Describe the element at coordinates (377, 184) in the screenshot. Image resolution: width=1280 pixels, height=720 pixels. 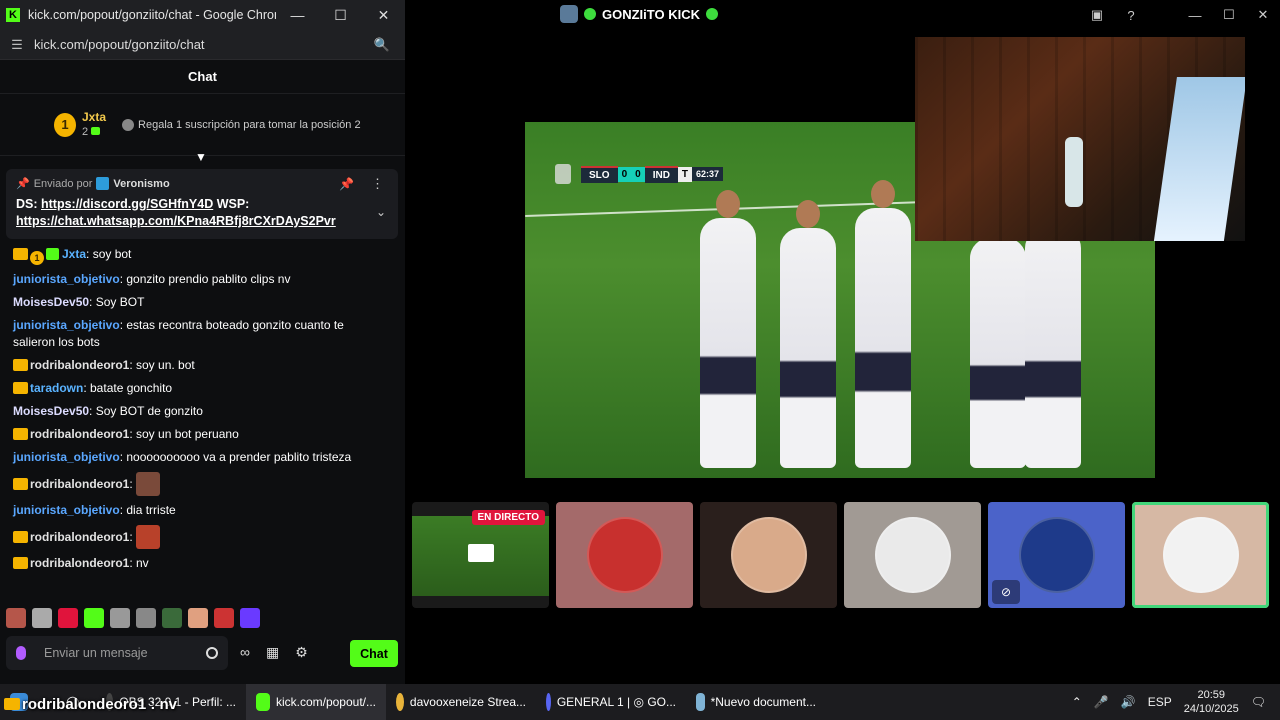
I see `more-options-icon: ⋮` at that location.